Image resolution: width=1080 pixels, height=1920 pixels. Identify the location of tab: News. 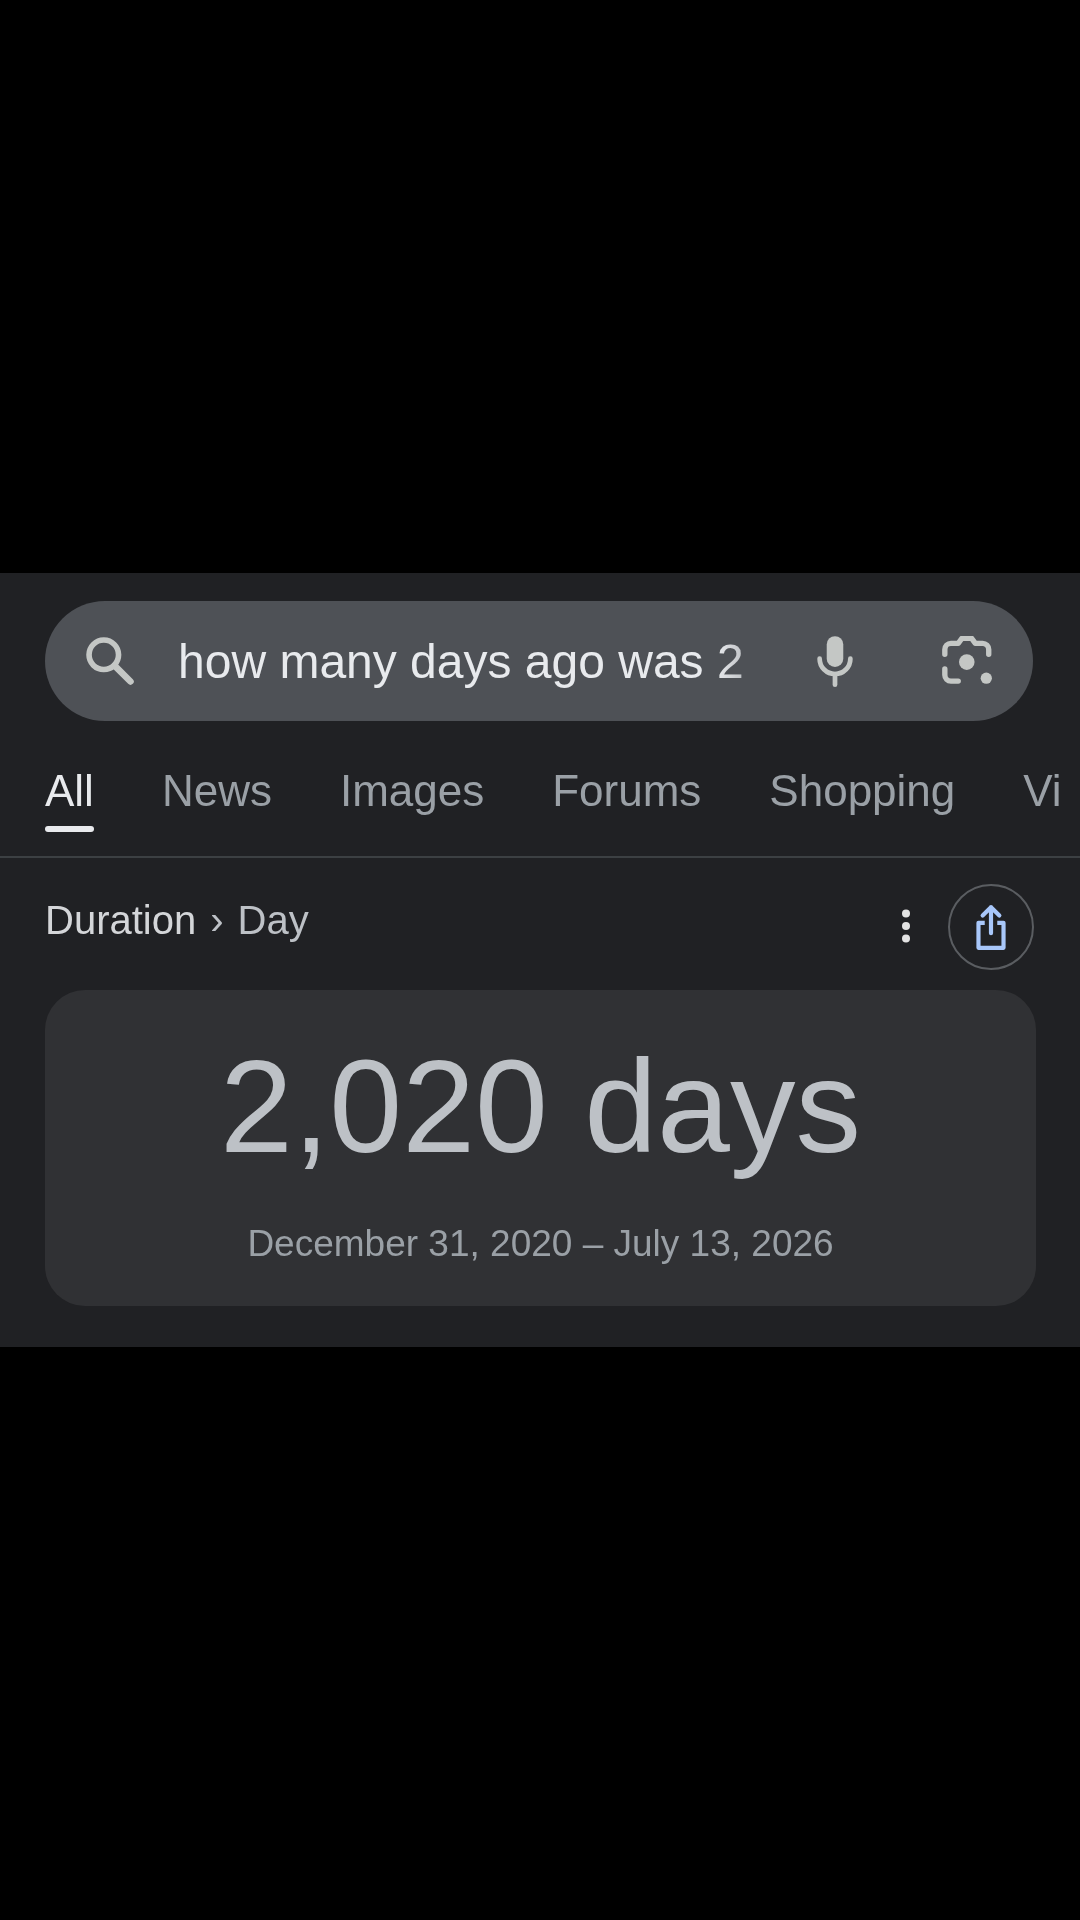
(216, 798).